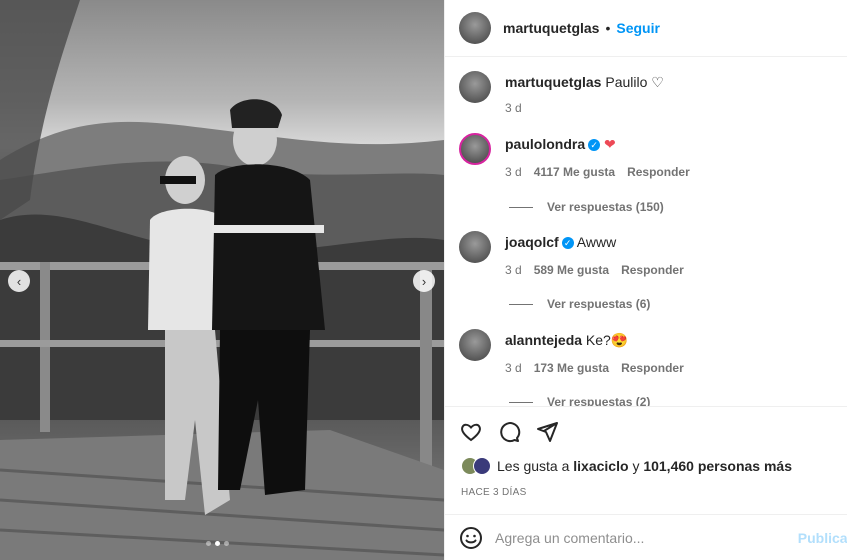  I want to click on comment-text: Ke?, so click(598, 340).